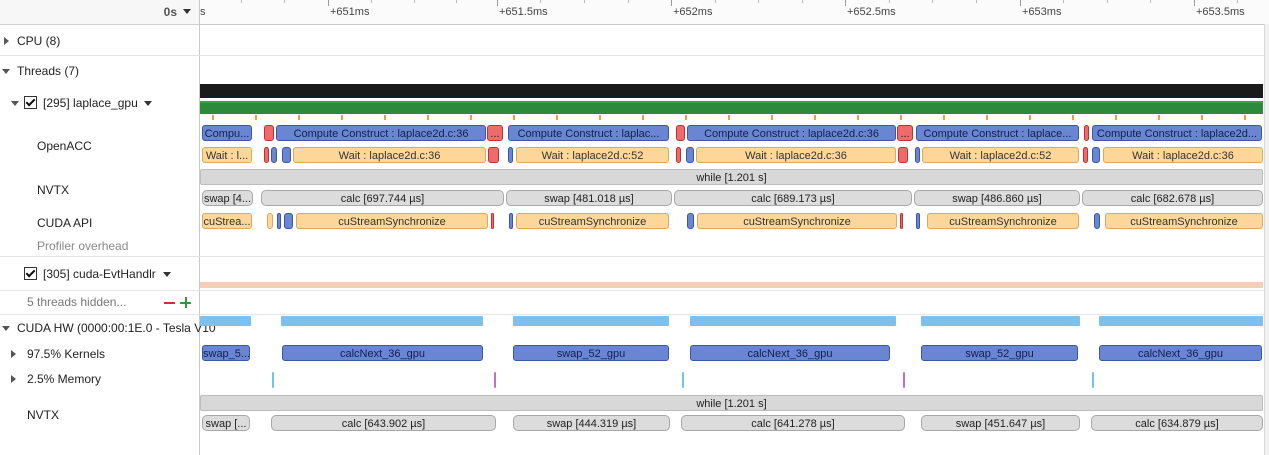 This screenshot has width=1269, height=455. What do you see at coordinates (589, 198) in the screenshot?
I see `nvtx-range: swap [481.018 µs]` at bounding box center [589, 198].